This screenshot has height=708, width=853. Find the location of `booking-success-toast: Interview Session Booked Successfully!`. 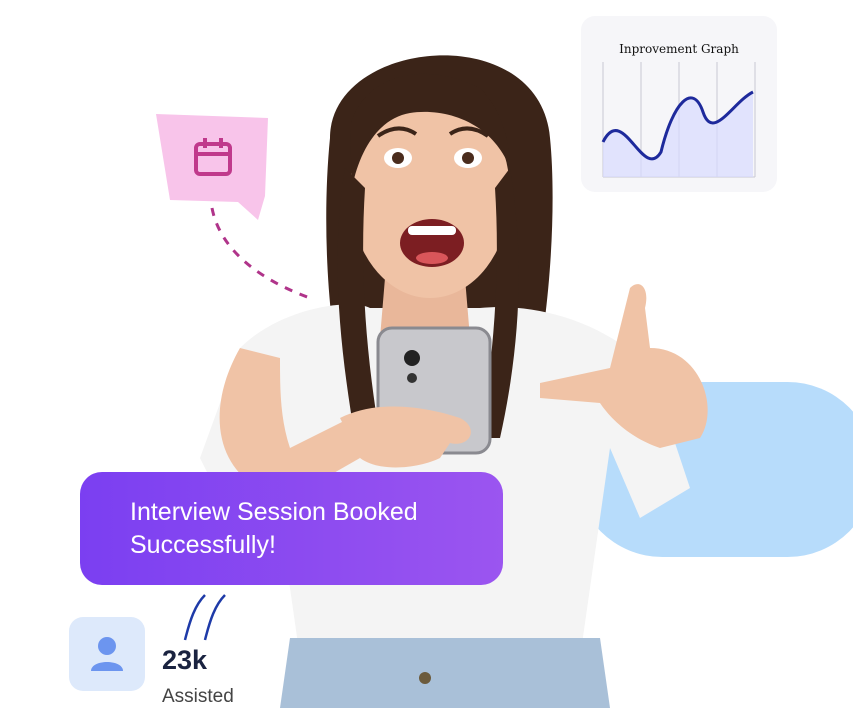

booking-success-toast: Interview Session Booked Successfully! is located at coordinates (291, 528).